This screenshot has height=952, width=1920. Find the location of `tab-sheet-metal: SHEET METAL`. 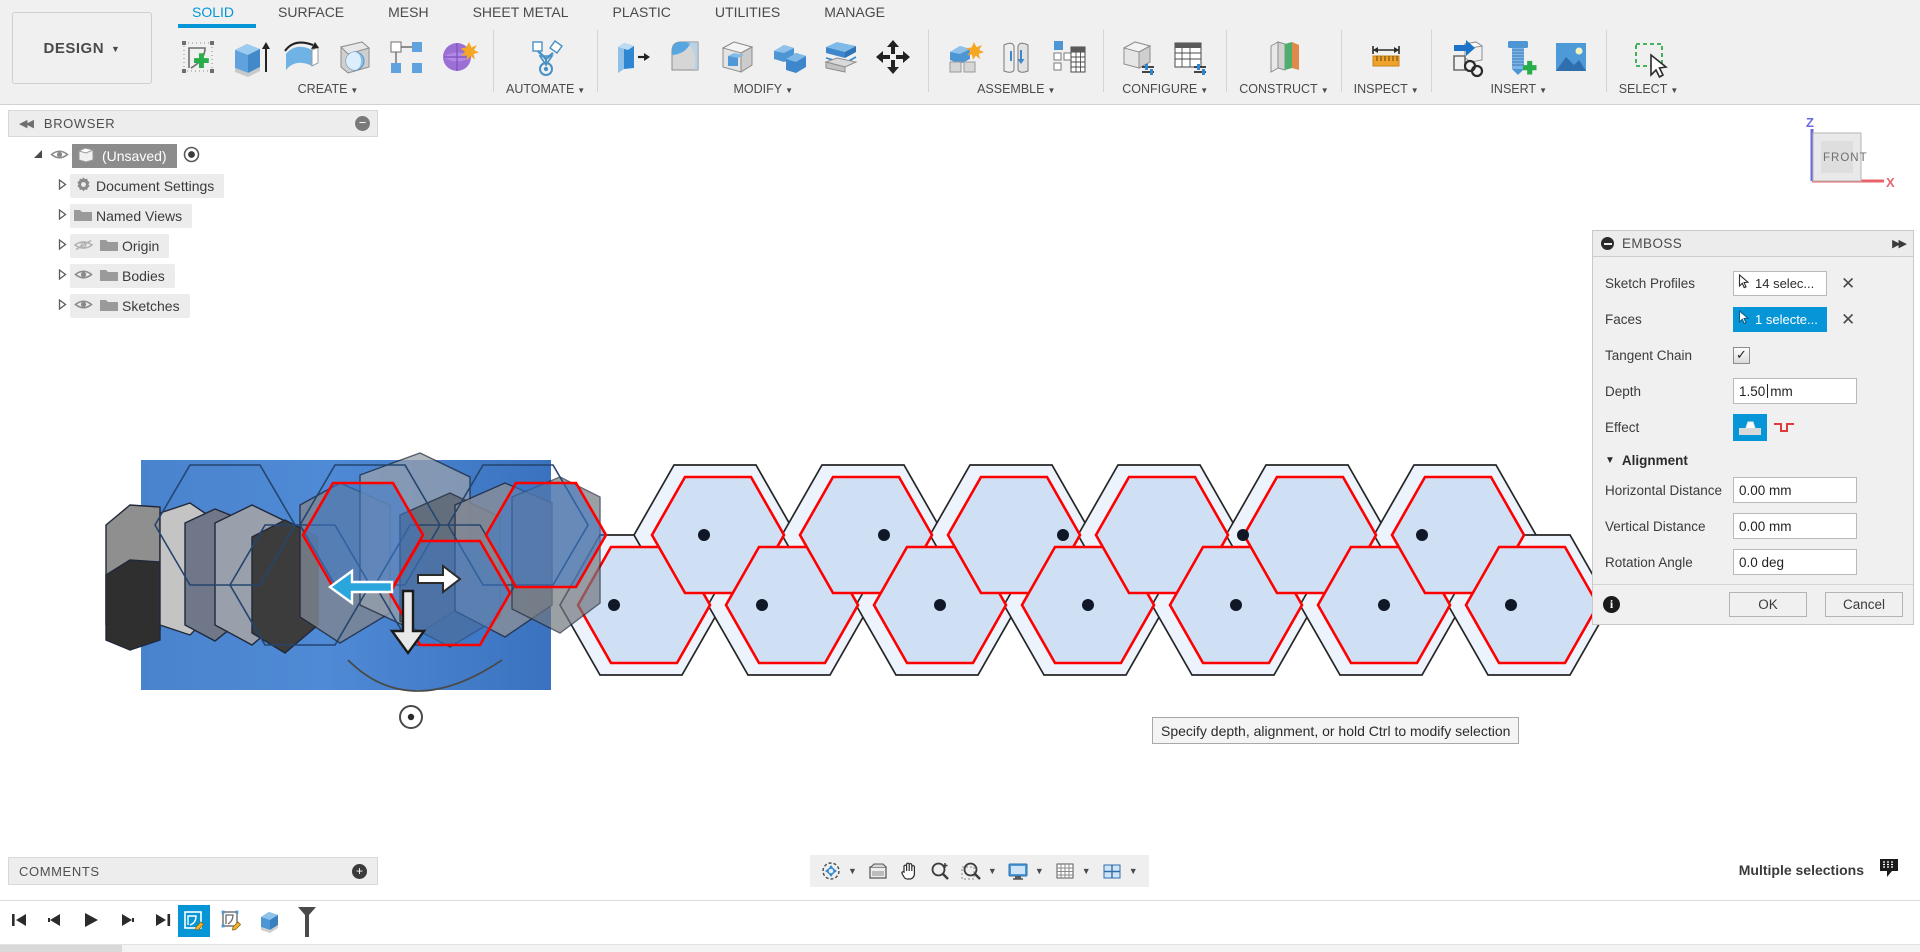

tab-sheet-metal: SHEET METAL is located at coordinates (521, 13).